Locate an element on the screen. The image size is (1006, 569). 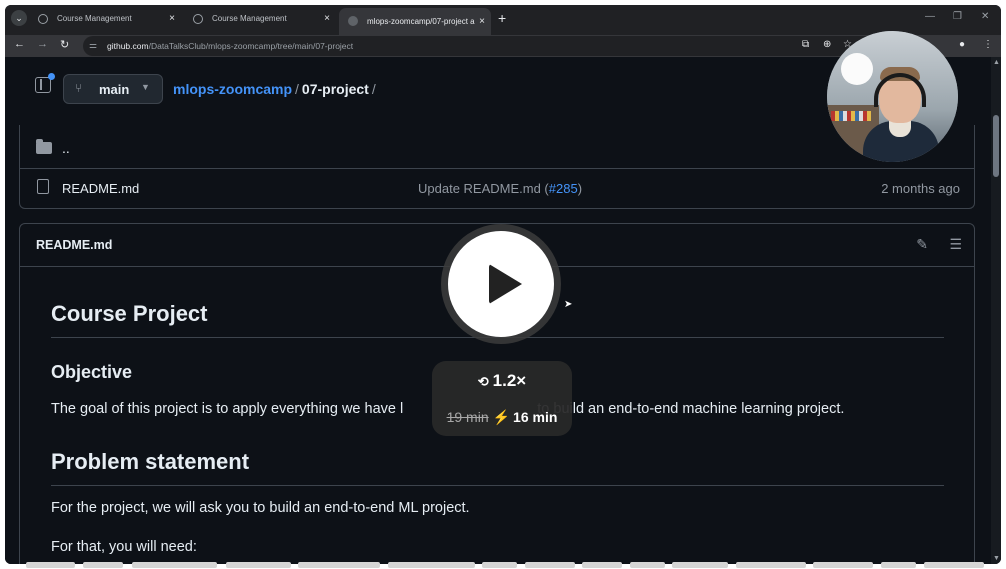
browser-tab-active: mlops-zoomcamp/07-project a × is located at coordinates (415, 21).